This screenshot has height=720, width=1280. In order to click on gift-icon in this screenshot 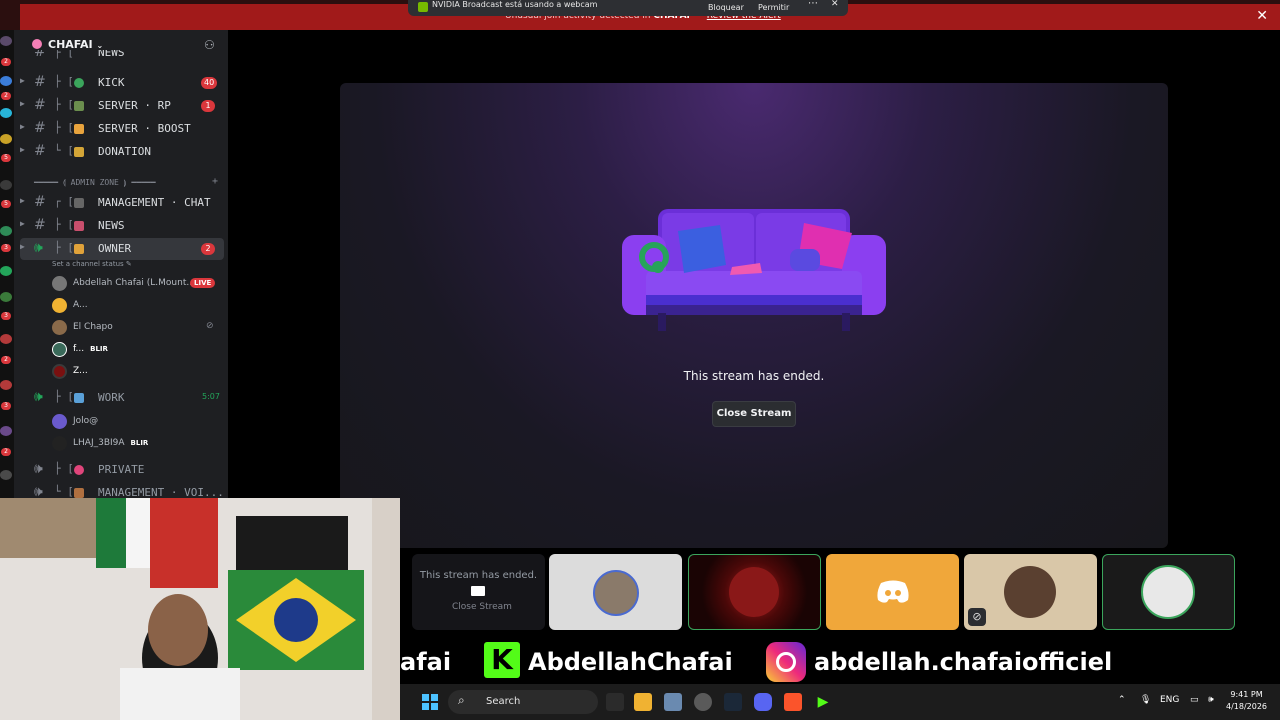, I will do `click(79, 152)`.